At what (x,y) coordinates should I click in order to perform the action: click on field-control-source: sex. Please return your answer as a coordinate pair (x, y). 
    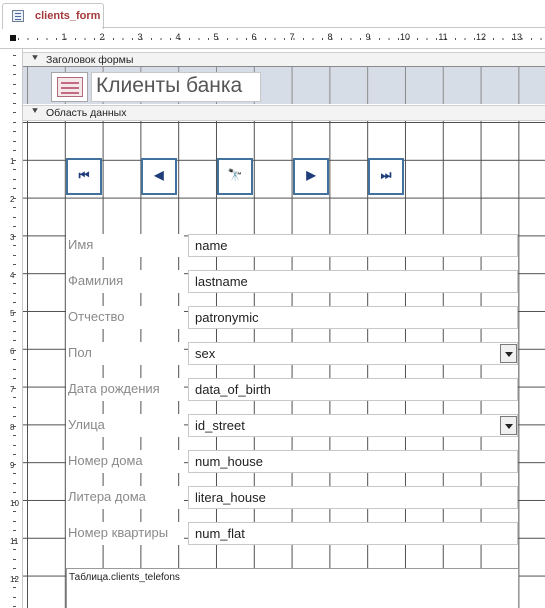
    Looking at the image, I should click on (205, 353).